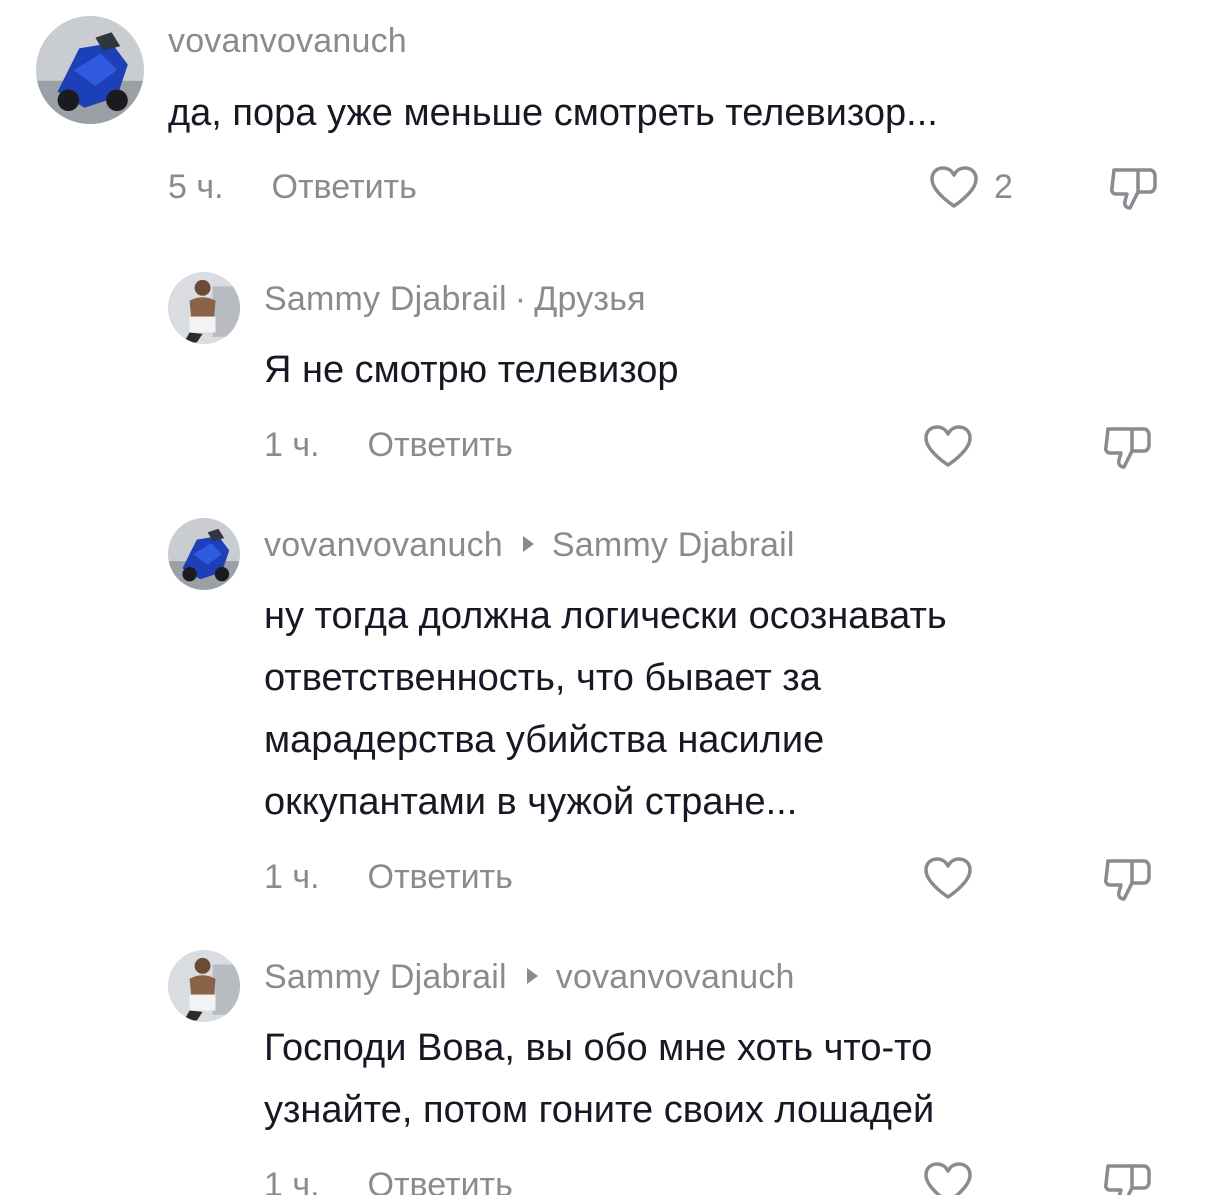 The width and height of the screenshot is (1206, 1195). Describe the element at coordinates (673, 545) in the screenshot. I see `reply-to-username: Sammy Djabrail` at that location.